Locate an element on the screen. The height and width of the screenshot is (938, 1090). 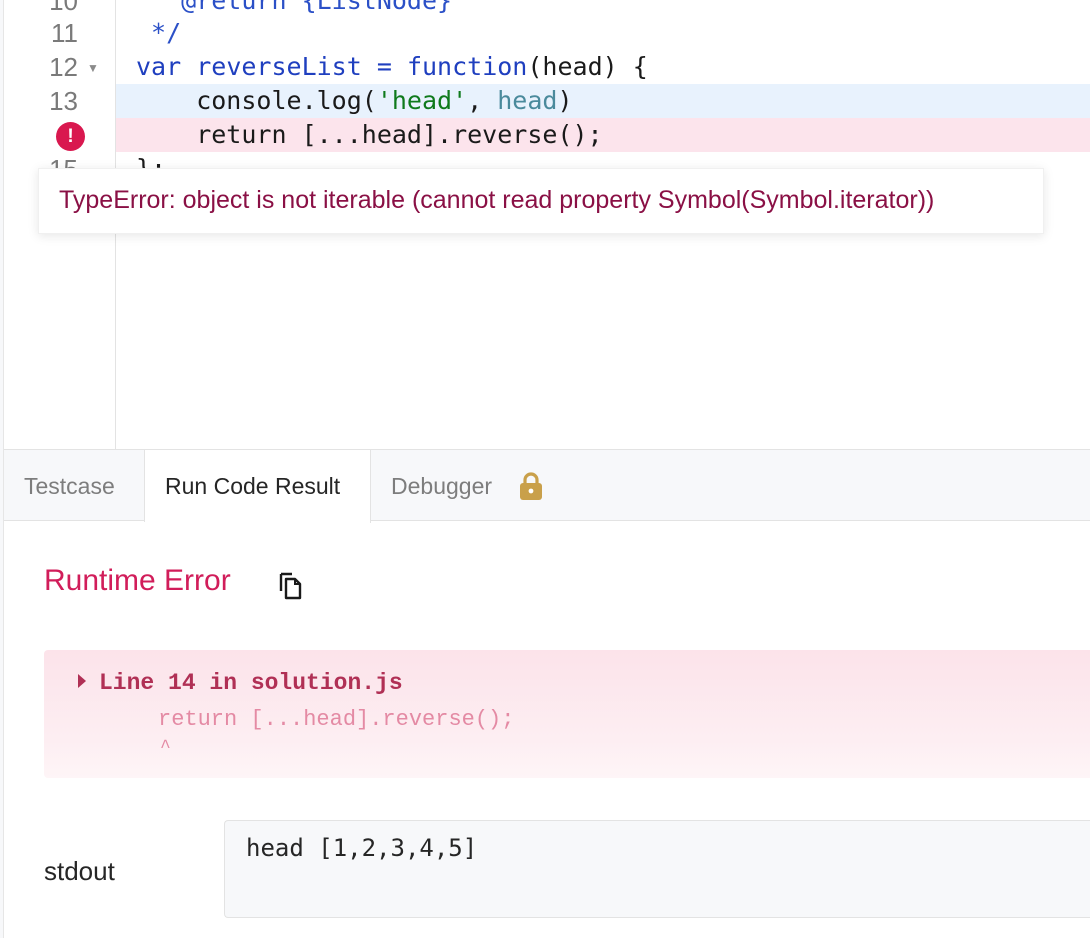
identifier-token: reverseList is located at coordinates (279, 66).